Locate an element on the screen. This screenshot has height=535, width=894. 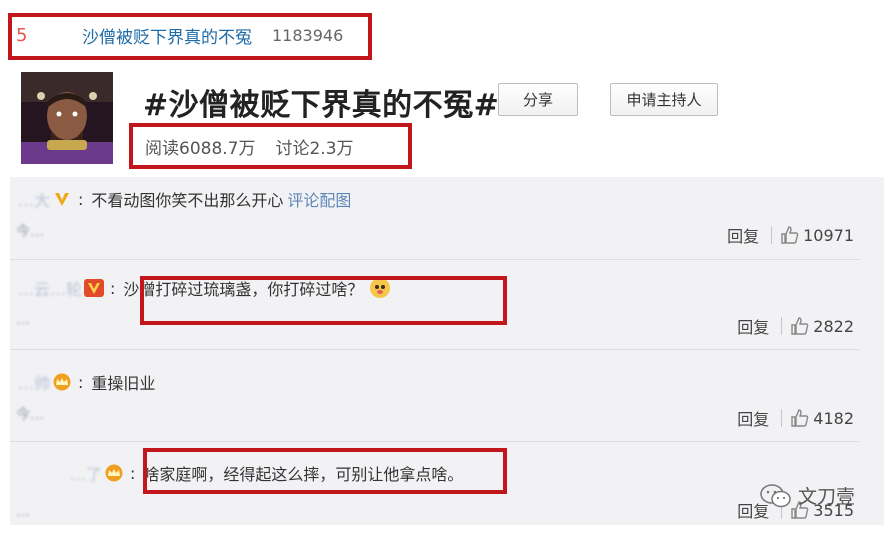
comment-text: 重操旧业 is located at coordinates (123, 383).